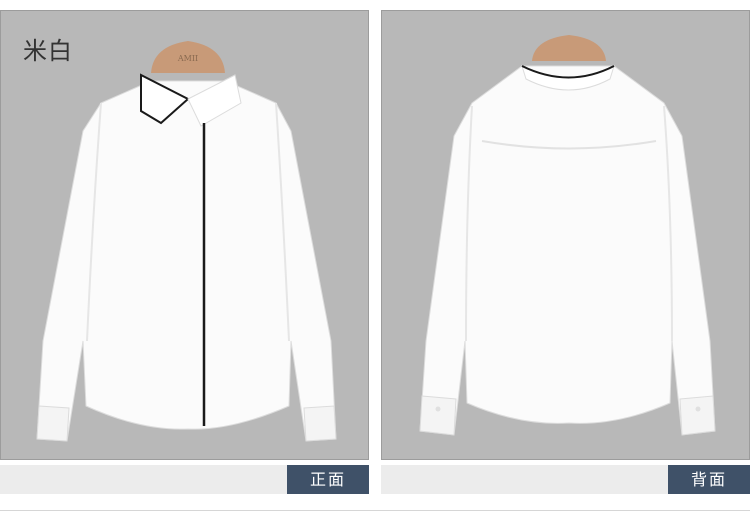 The width and height of the screenshot is (750, 523). What do you see at coordinates (320, 423) in the screenshot?
I see `right-cuff` at bounding box center [320, 423].